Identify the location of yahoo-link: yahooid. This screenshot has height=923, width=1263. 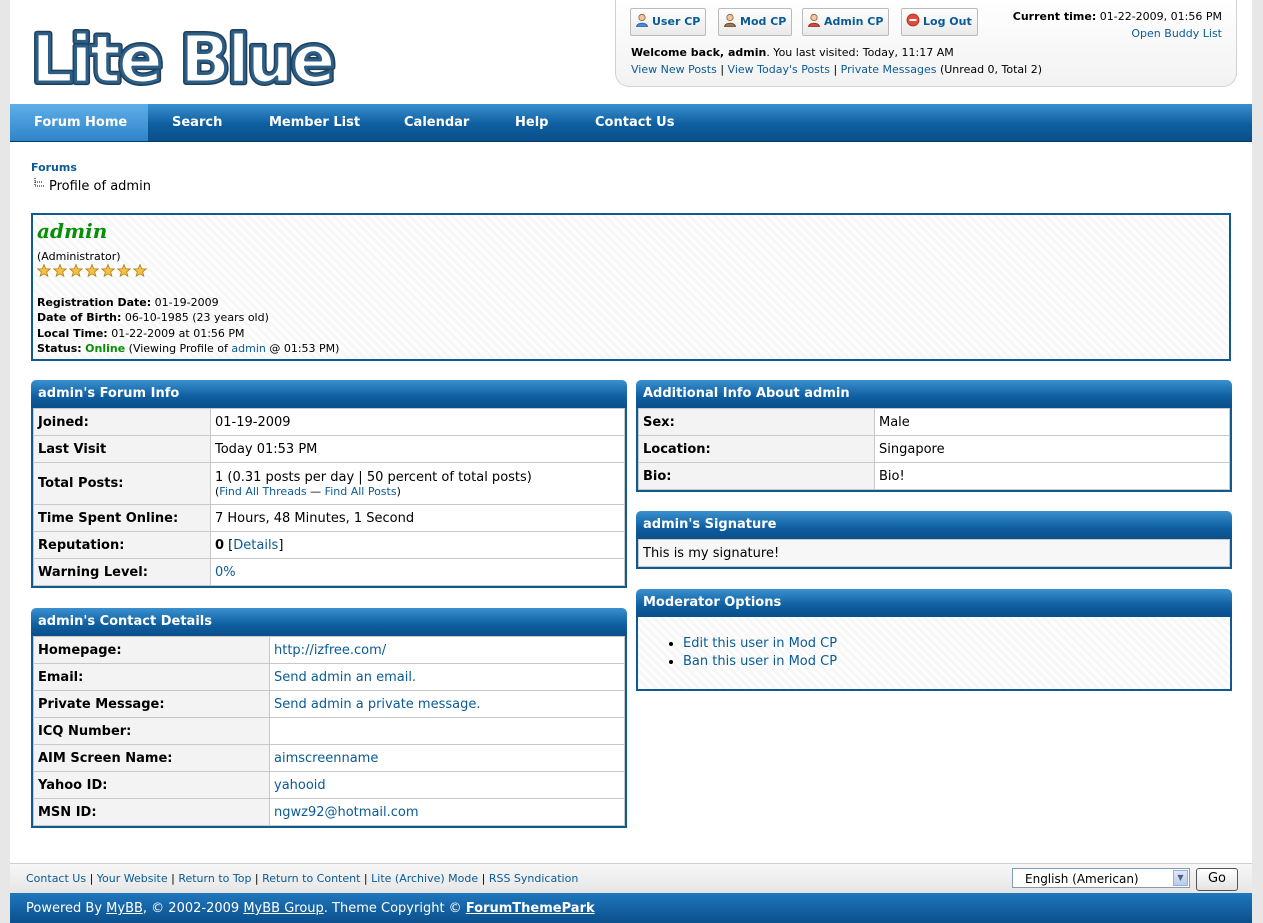
(300, 785).